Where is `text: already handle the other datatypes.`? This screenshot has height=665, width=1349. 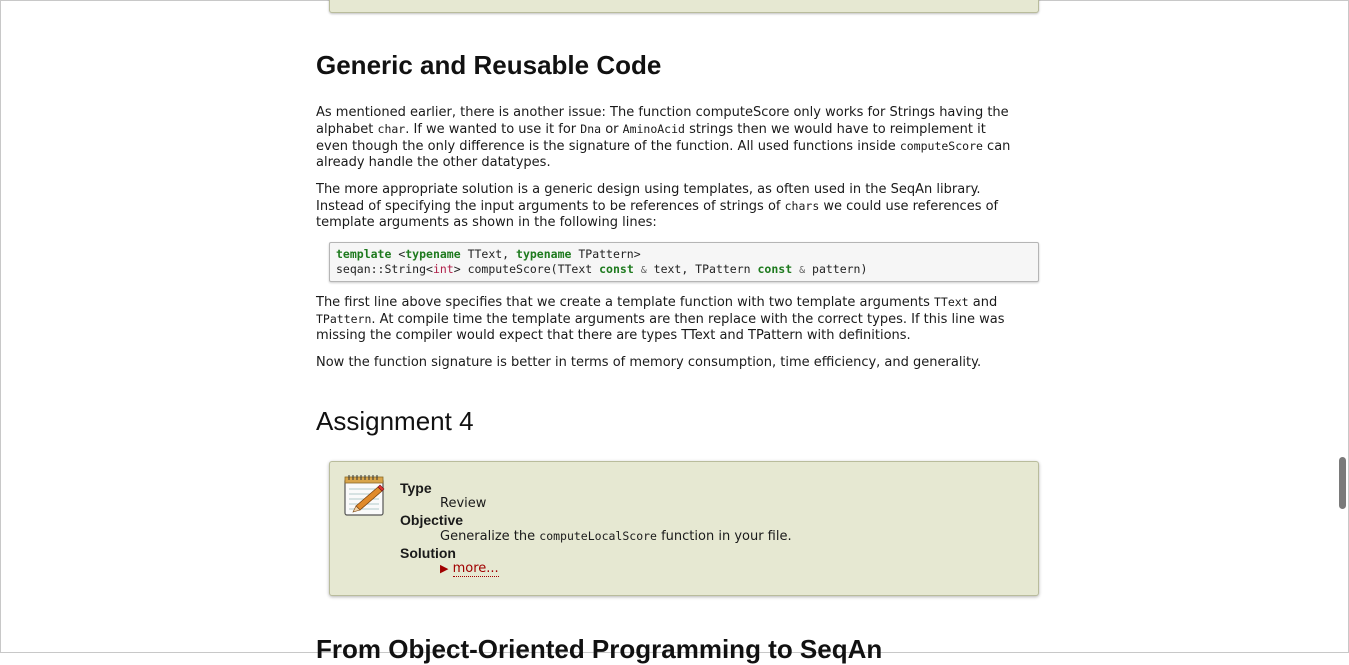
text: already handle the other datatypes. is located at coordinates (433, 162).